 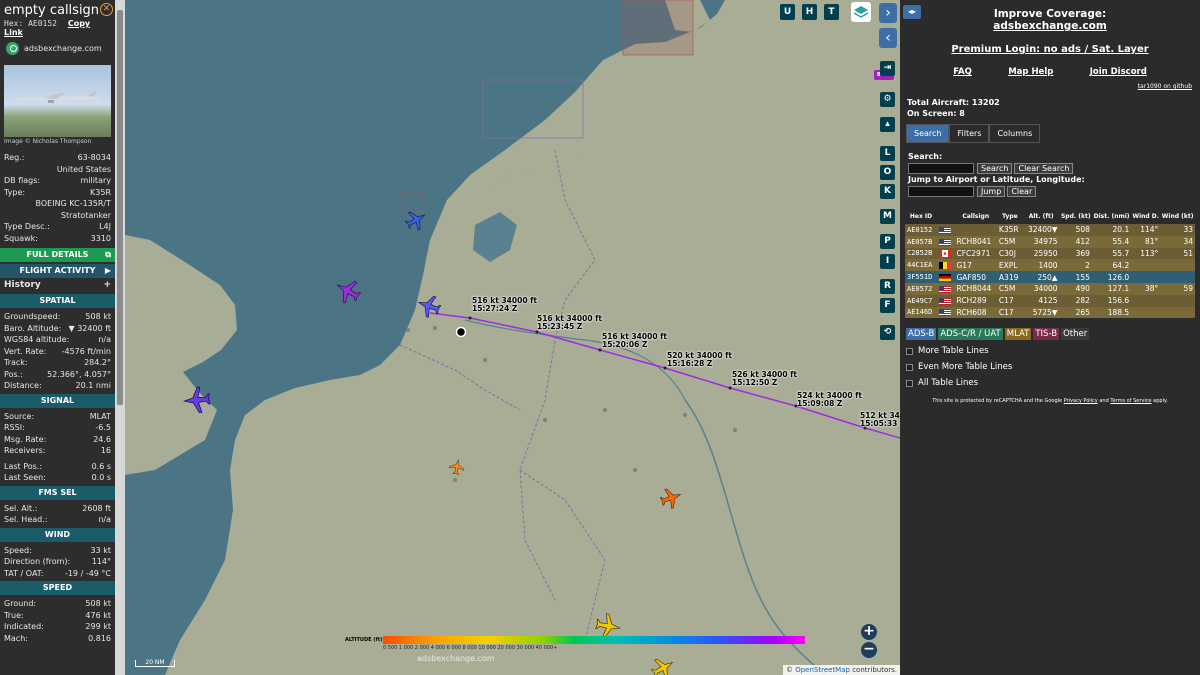 I want to click on toggle-i-button: I, so click(x=887, y=261).